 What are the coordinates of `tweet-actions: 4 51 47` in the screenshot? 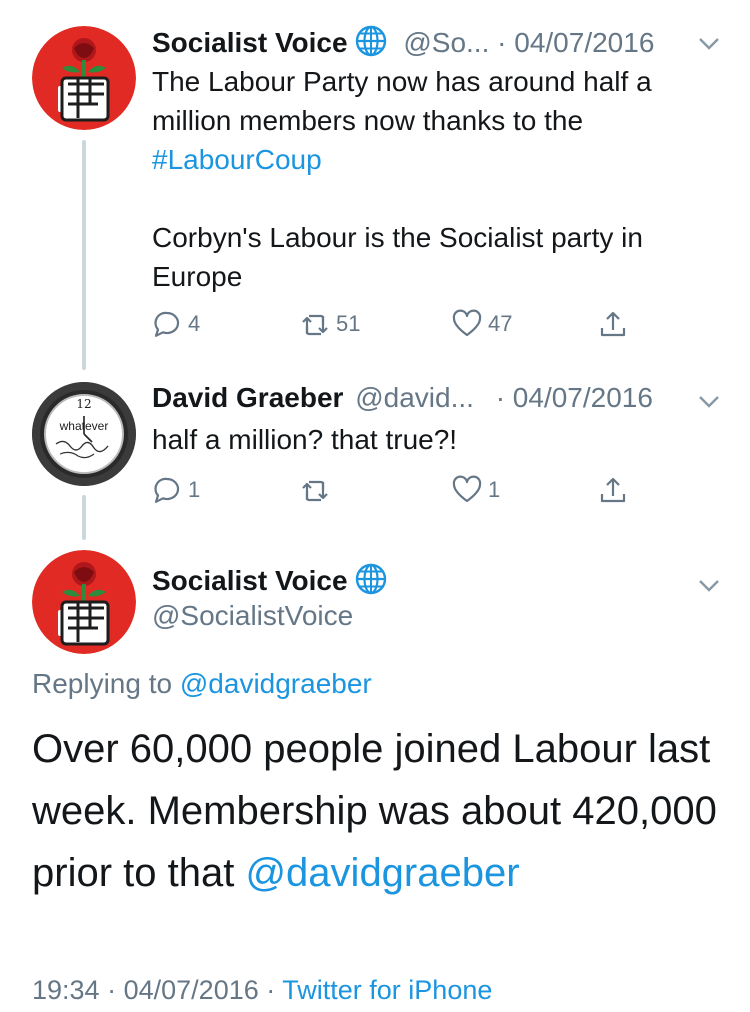 It's located at (397, 324).